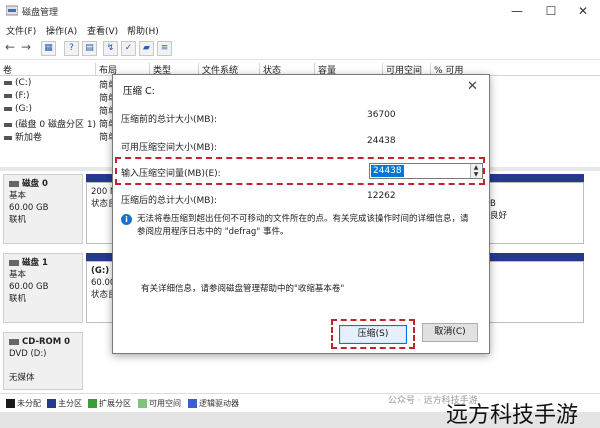  Describe the element at coordinates (43, 361) in the screenshot. I see `cdrom-0-panel: CD-ROM 0 DVD (D:) 无媒体` at that location.